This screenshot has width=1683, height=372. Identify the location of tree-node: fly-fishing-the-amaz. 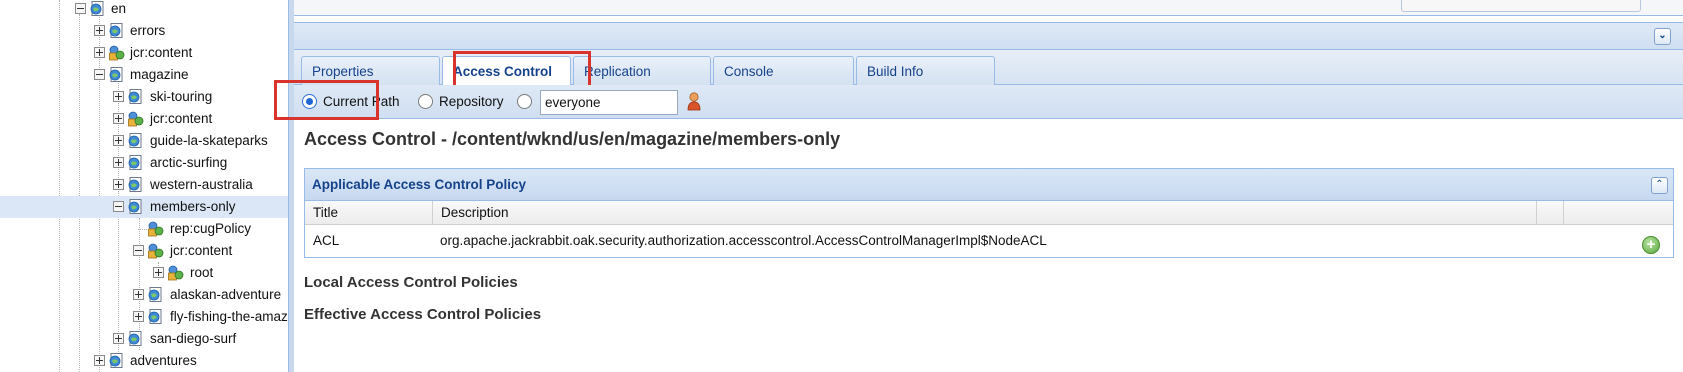
(144, 317).